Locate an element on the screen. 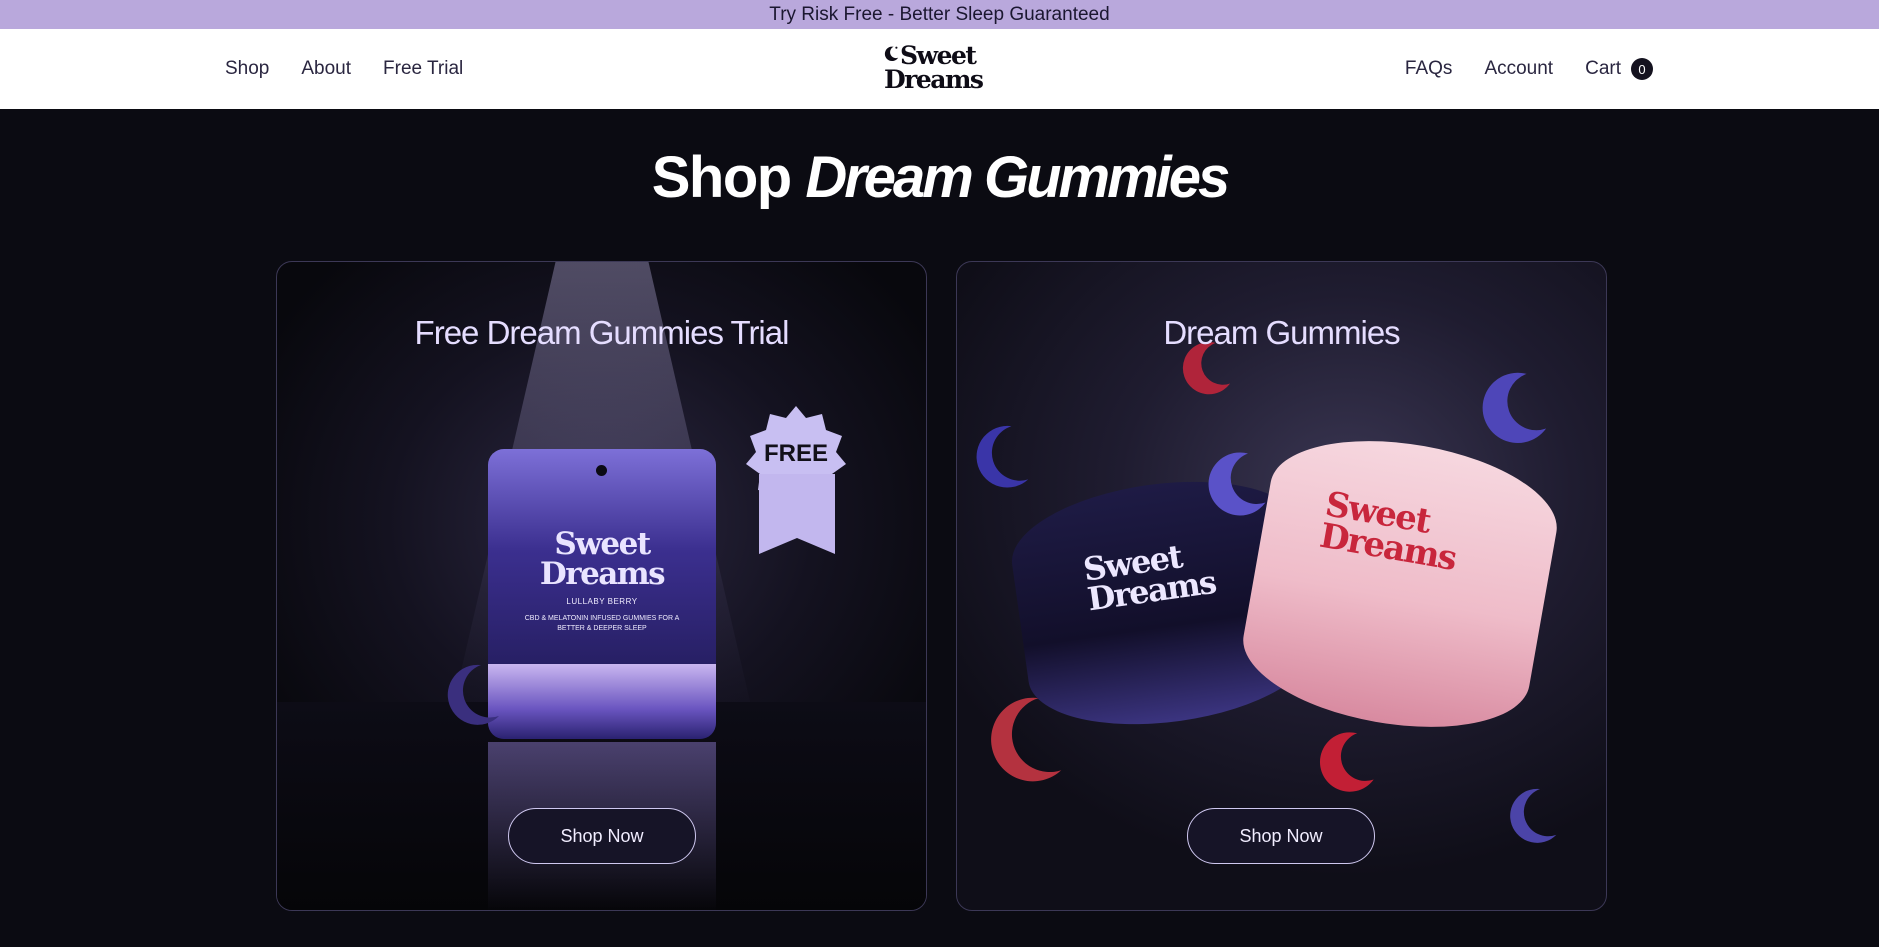  title-plain: Shop is located at coordinates (721, 177).